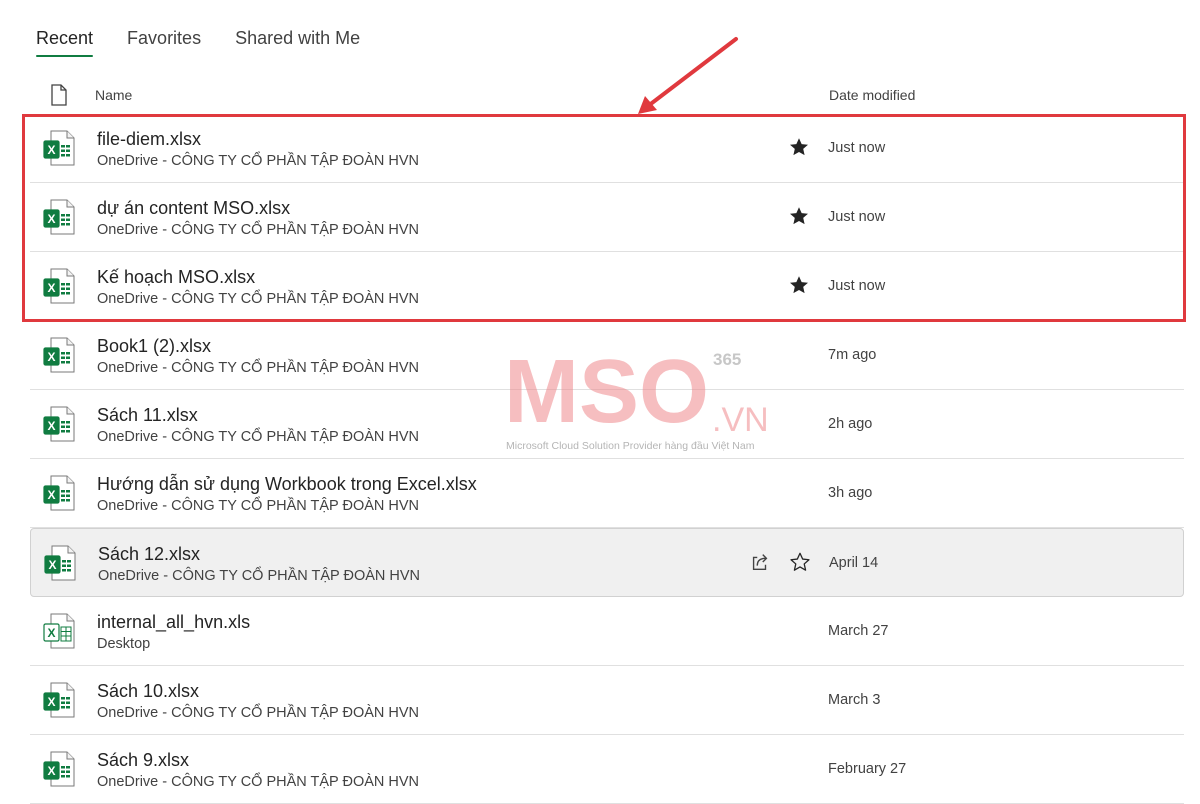  What do you see at coordinates (113, 95) in the screenshot?
I see `column-name-header: Name` at bounding box center [113, 95].